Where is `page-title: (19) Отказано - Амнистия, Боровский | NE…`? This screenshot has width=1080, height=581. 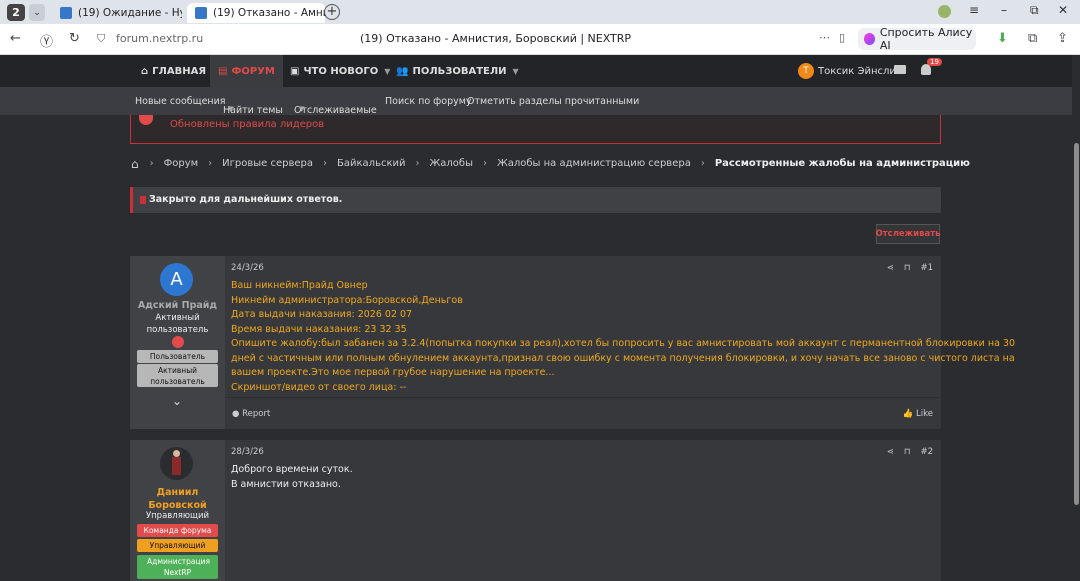
page-title: (19) Отказано - Амнистия, Боровский | NE… is located at coordinates (496, 38).